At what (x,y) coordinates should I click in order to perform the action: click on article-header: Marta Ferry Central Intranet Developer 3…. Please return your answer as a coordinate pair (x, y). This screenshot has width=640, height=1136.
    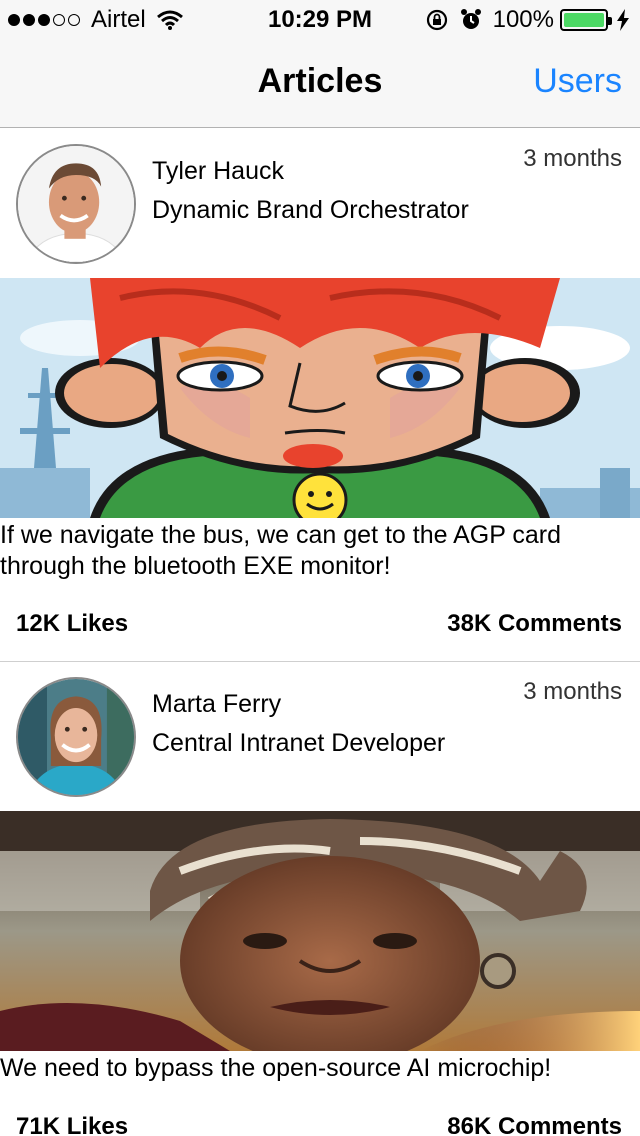
    Looking at the image, I should click on (320, 736).